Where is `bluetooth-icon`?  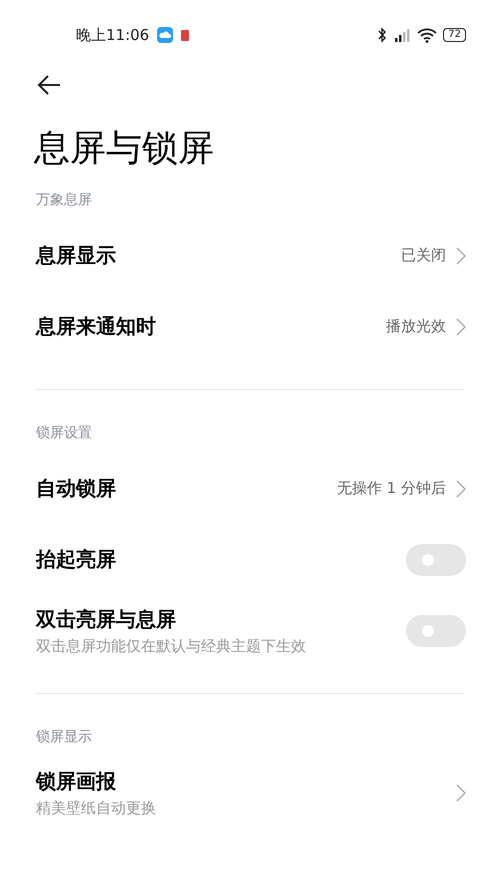 bluetooth-icon is located at coordinates (382, 35).